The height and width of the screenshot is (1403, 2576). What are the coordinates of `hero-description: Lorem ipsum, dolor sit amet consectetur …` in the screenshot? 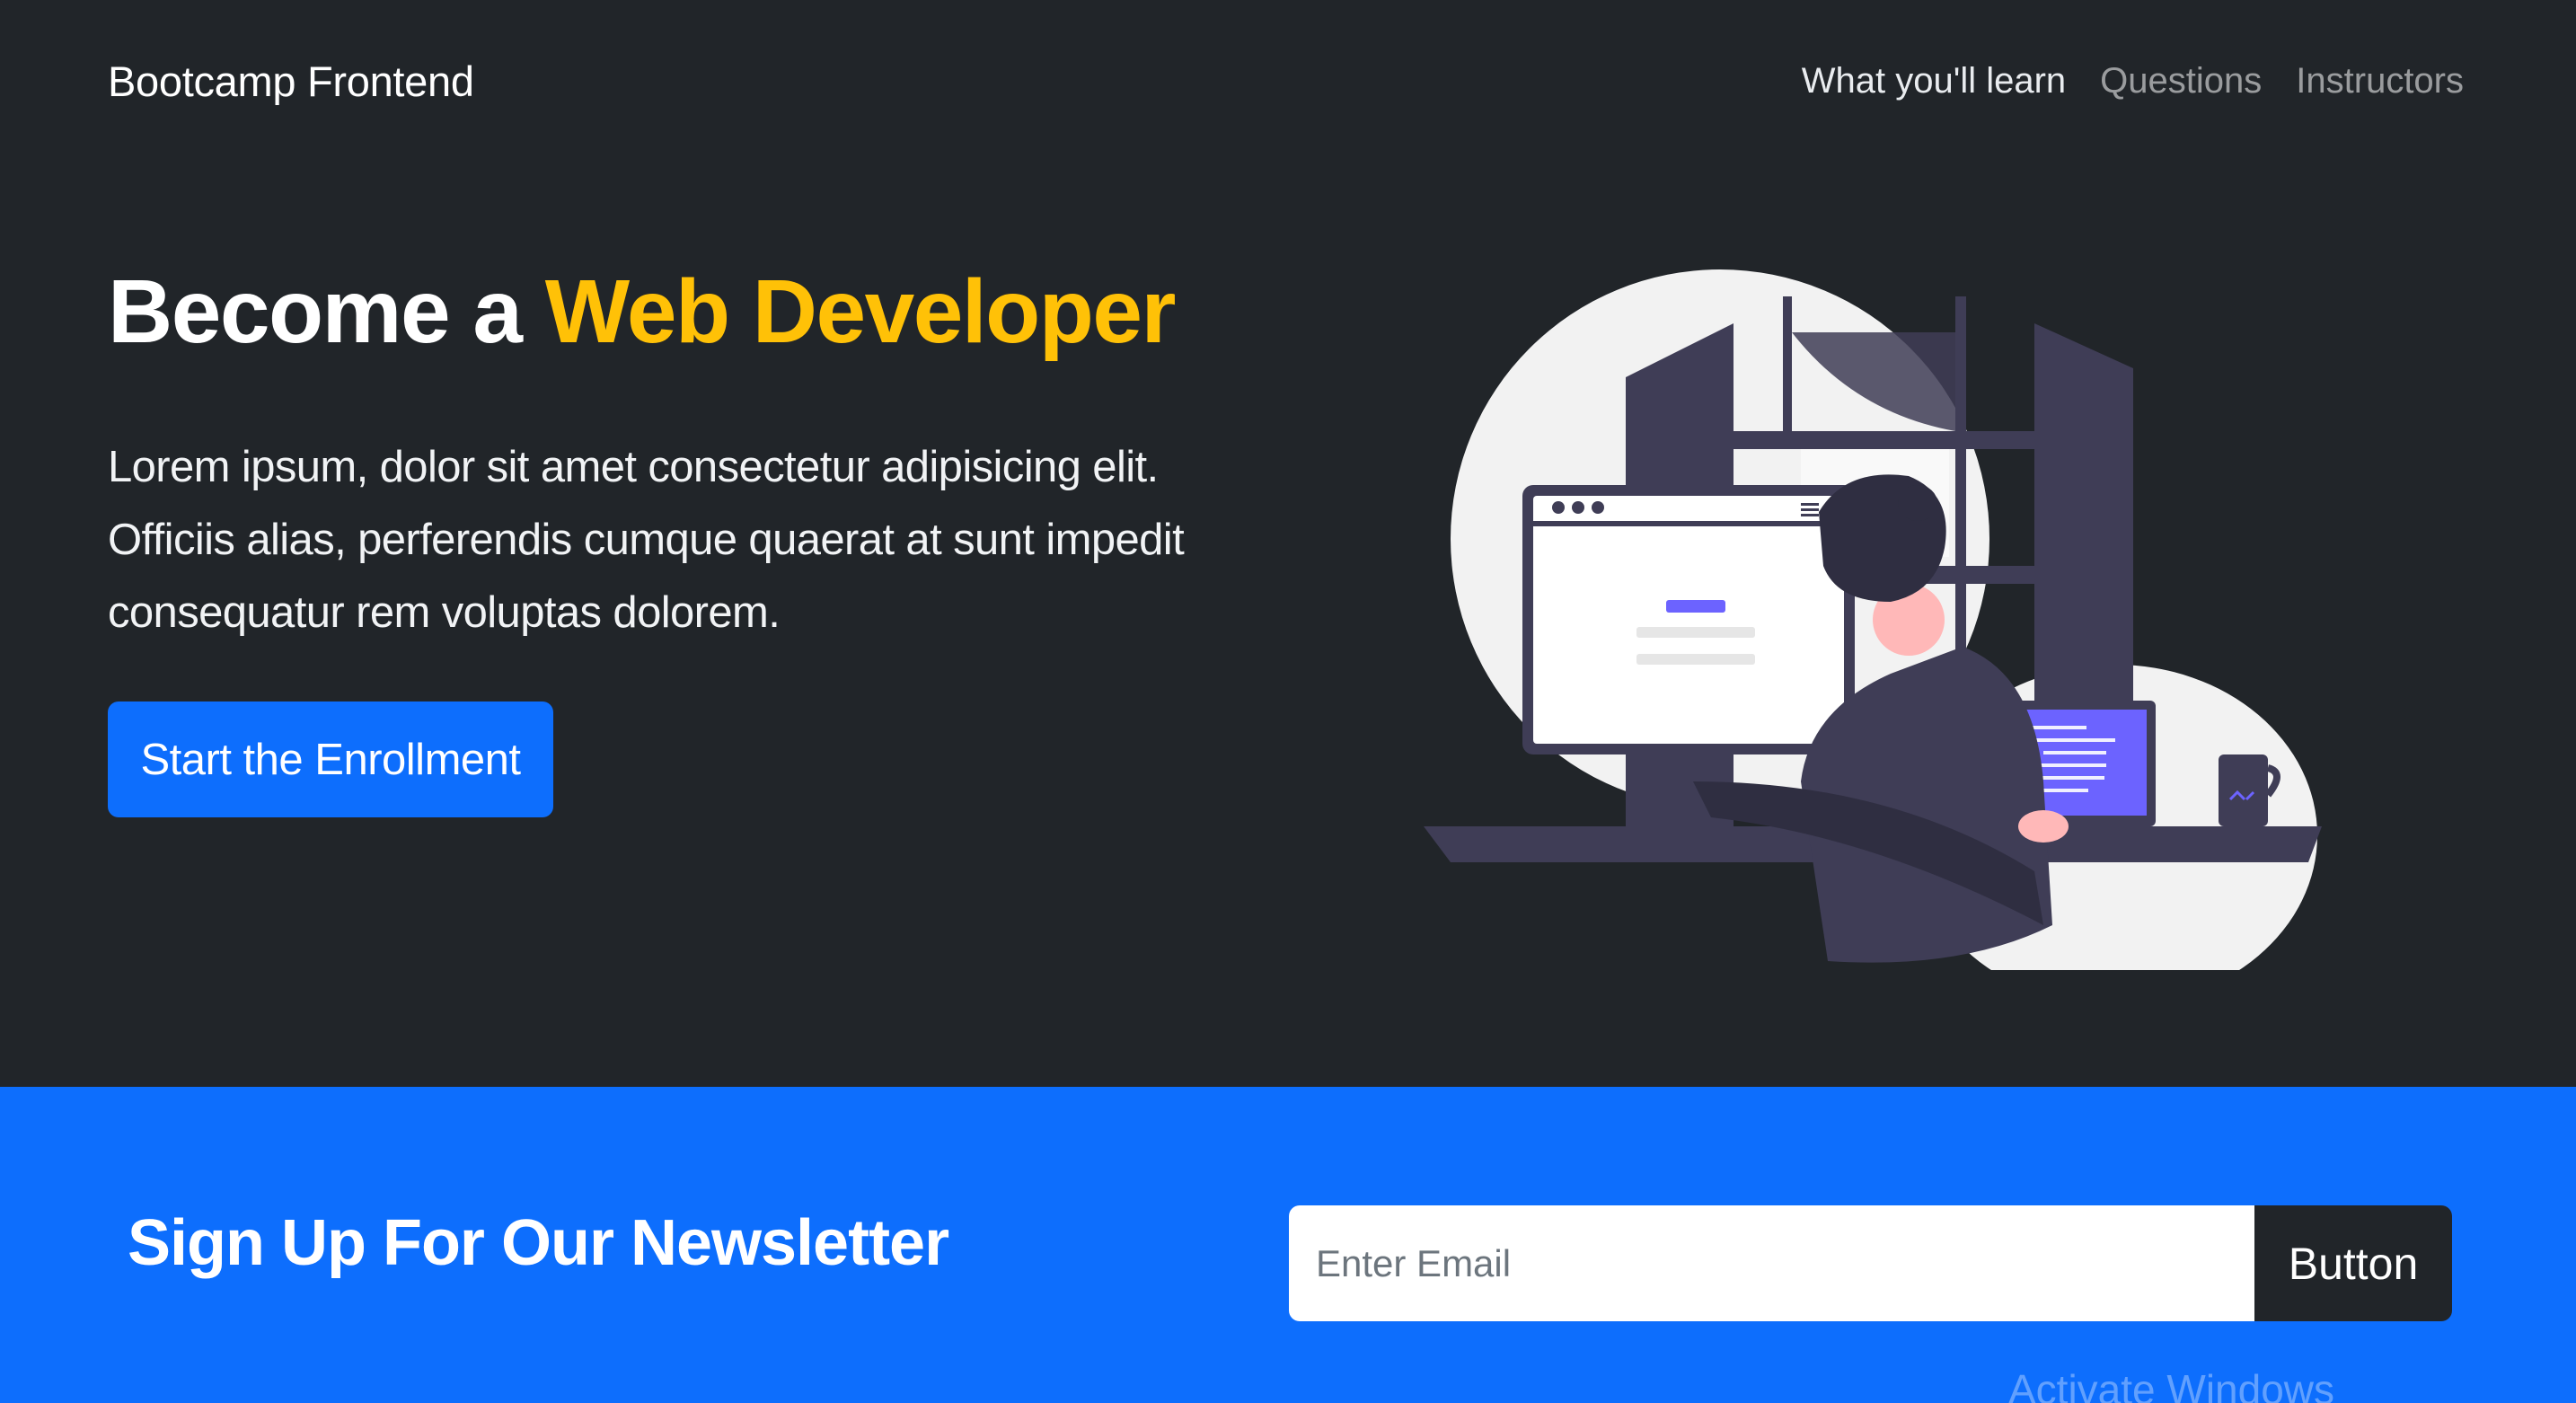 It's located at (646, 540).